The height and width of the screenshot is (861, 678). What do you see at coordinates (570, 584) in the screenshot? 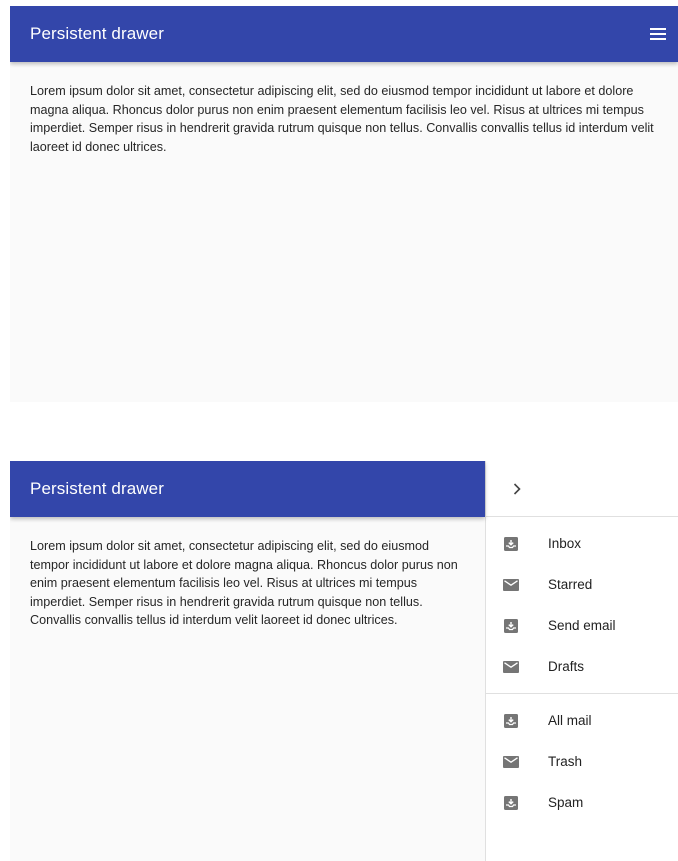
I see `drawer-item-label: Starred` at bounding box center [570, 584].